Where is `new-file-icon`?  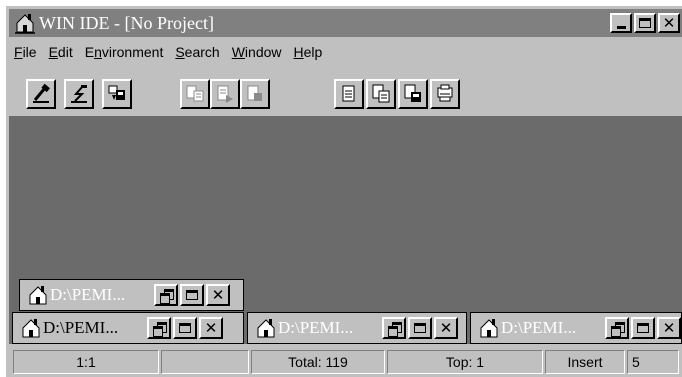
new-file-icon is located at coordinates (348, 93).